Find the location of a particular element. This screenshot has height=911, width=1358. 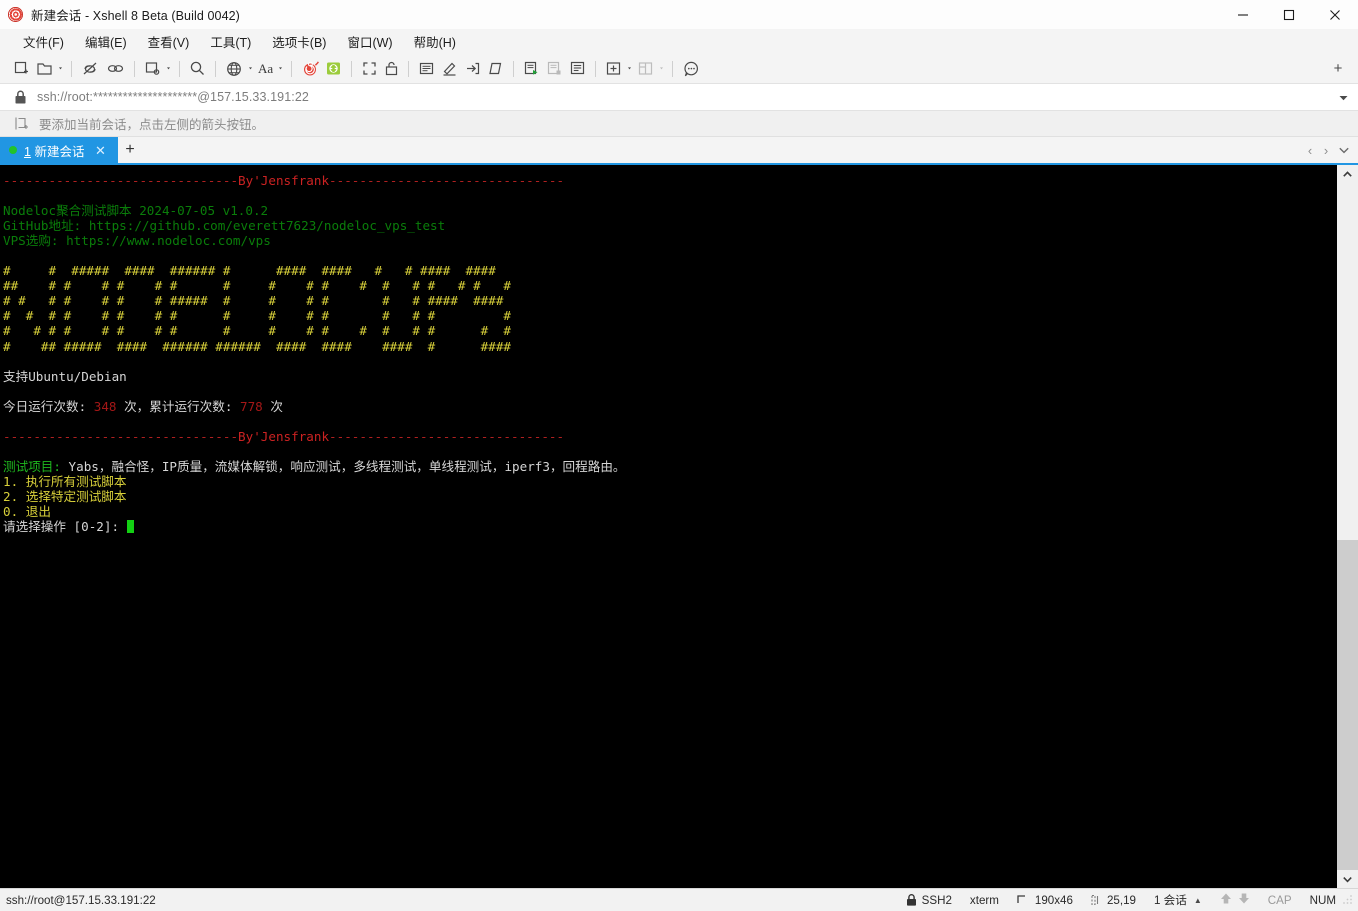

add-tab-icon is located at coordinates (613, 69).